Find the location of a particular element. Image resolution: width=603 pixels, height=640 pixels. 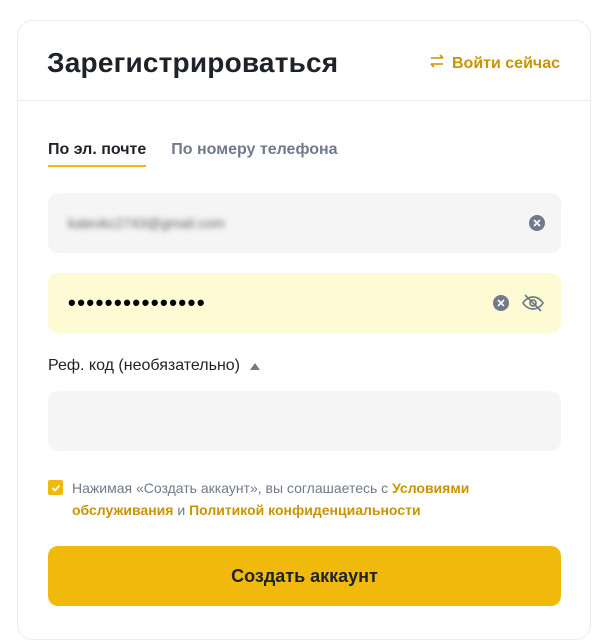

tab-email: По эл. почте is located at coordinates (97, 154).